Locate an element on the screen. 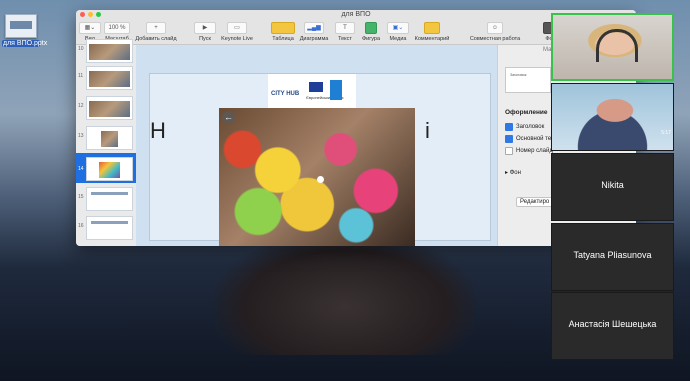 The height and width of the screenshot is (381, 690). title-checkbox: Заголовок is located at coordinates (524, 127).